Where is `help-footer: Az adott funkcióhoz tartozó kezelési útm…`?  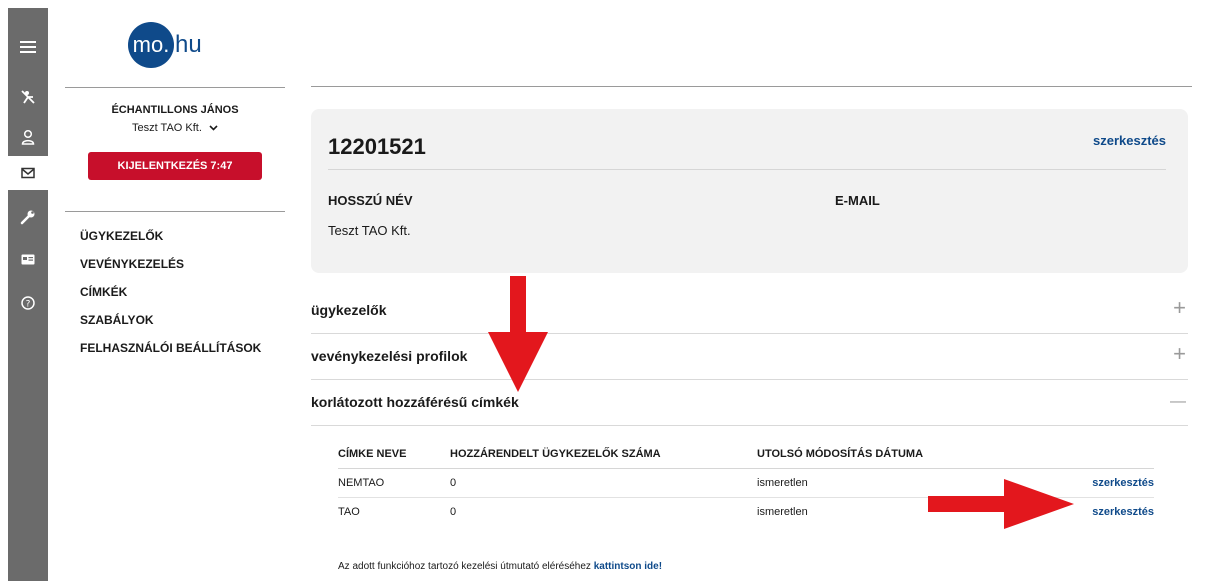
help-footer: Az adott funkcióhoz tartozó kezelési útm… is located at coordinates (500, 566).